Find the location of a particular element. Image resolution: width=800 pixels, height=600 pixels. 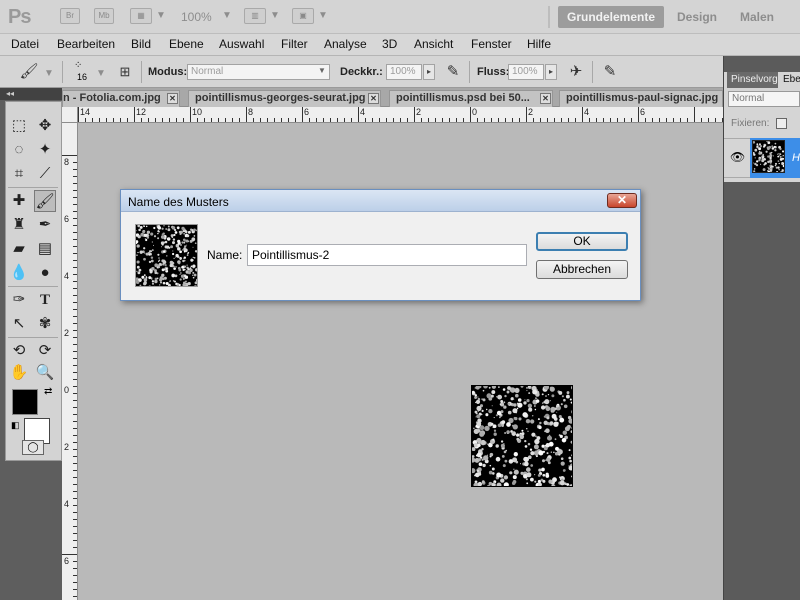

3d-rotate-tool-icon: ⟲ is located at coordinates (19, 351).